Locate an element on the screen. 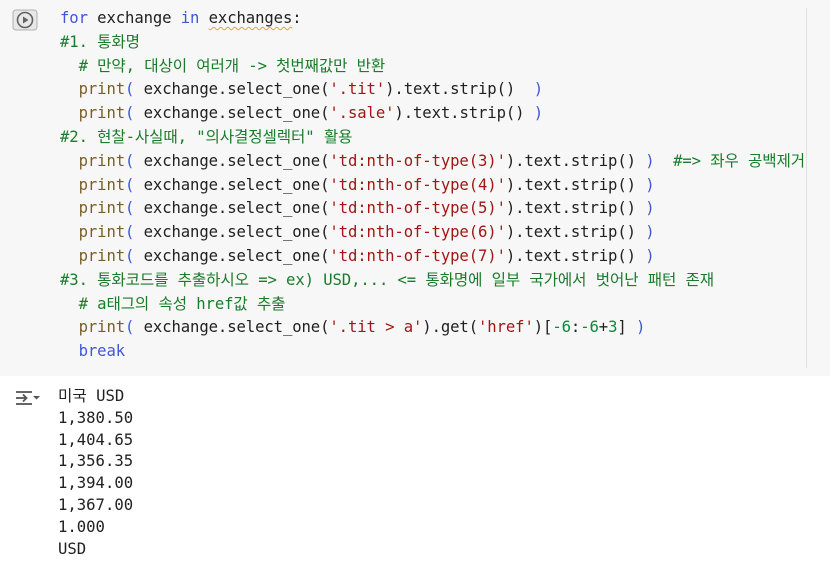 Image resolution: width=830 pixels, height=565 pixels. code-token: 'td:nth-of-type(4)' is located at coordinates (417, 184).